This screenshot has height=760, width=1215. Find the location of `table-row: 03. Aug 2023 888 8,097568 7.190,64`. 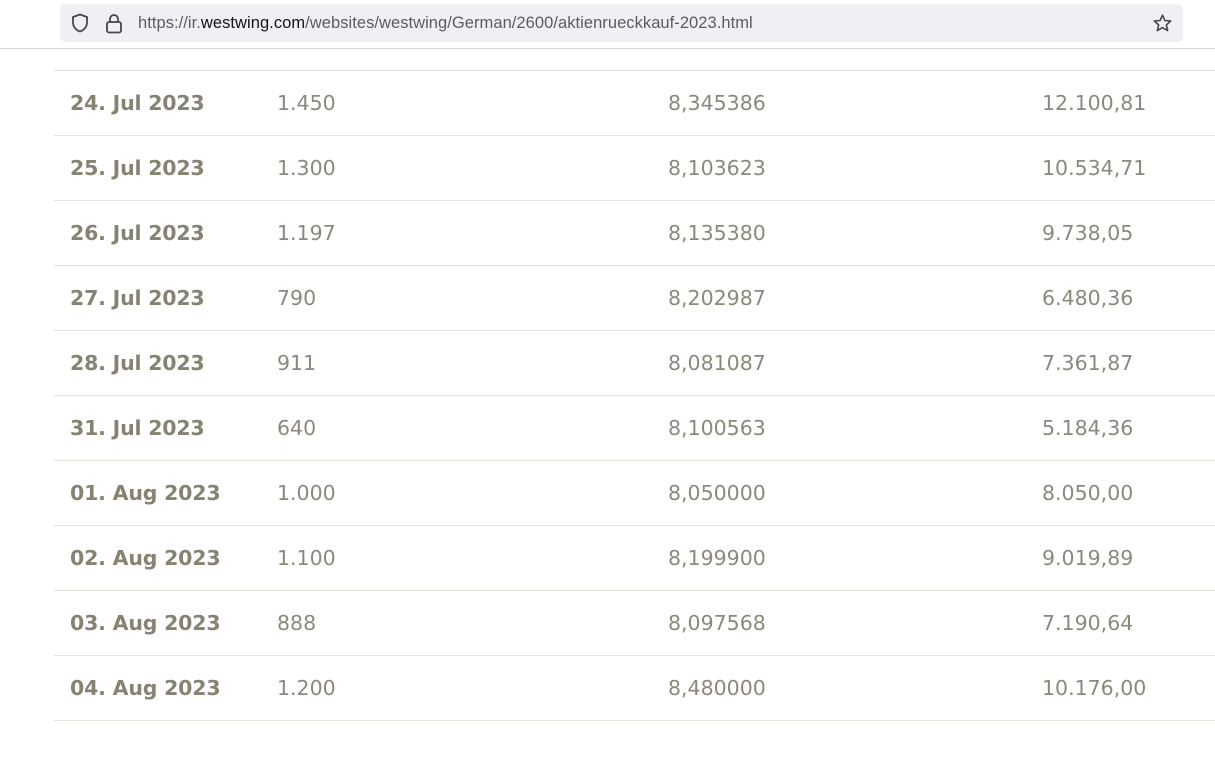

table-row: 03. Aug 2023 888 8,097568 7.190,64 is located at coordinates (634, 623).